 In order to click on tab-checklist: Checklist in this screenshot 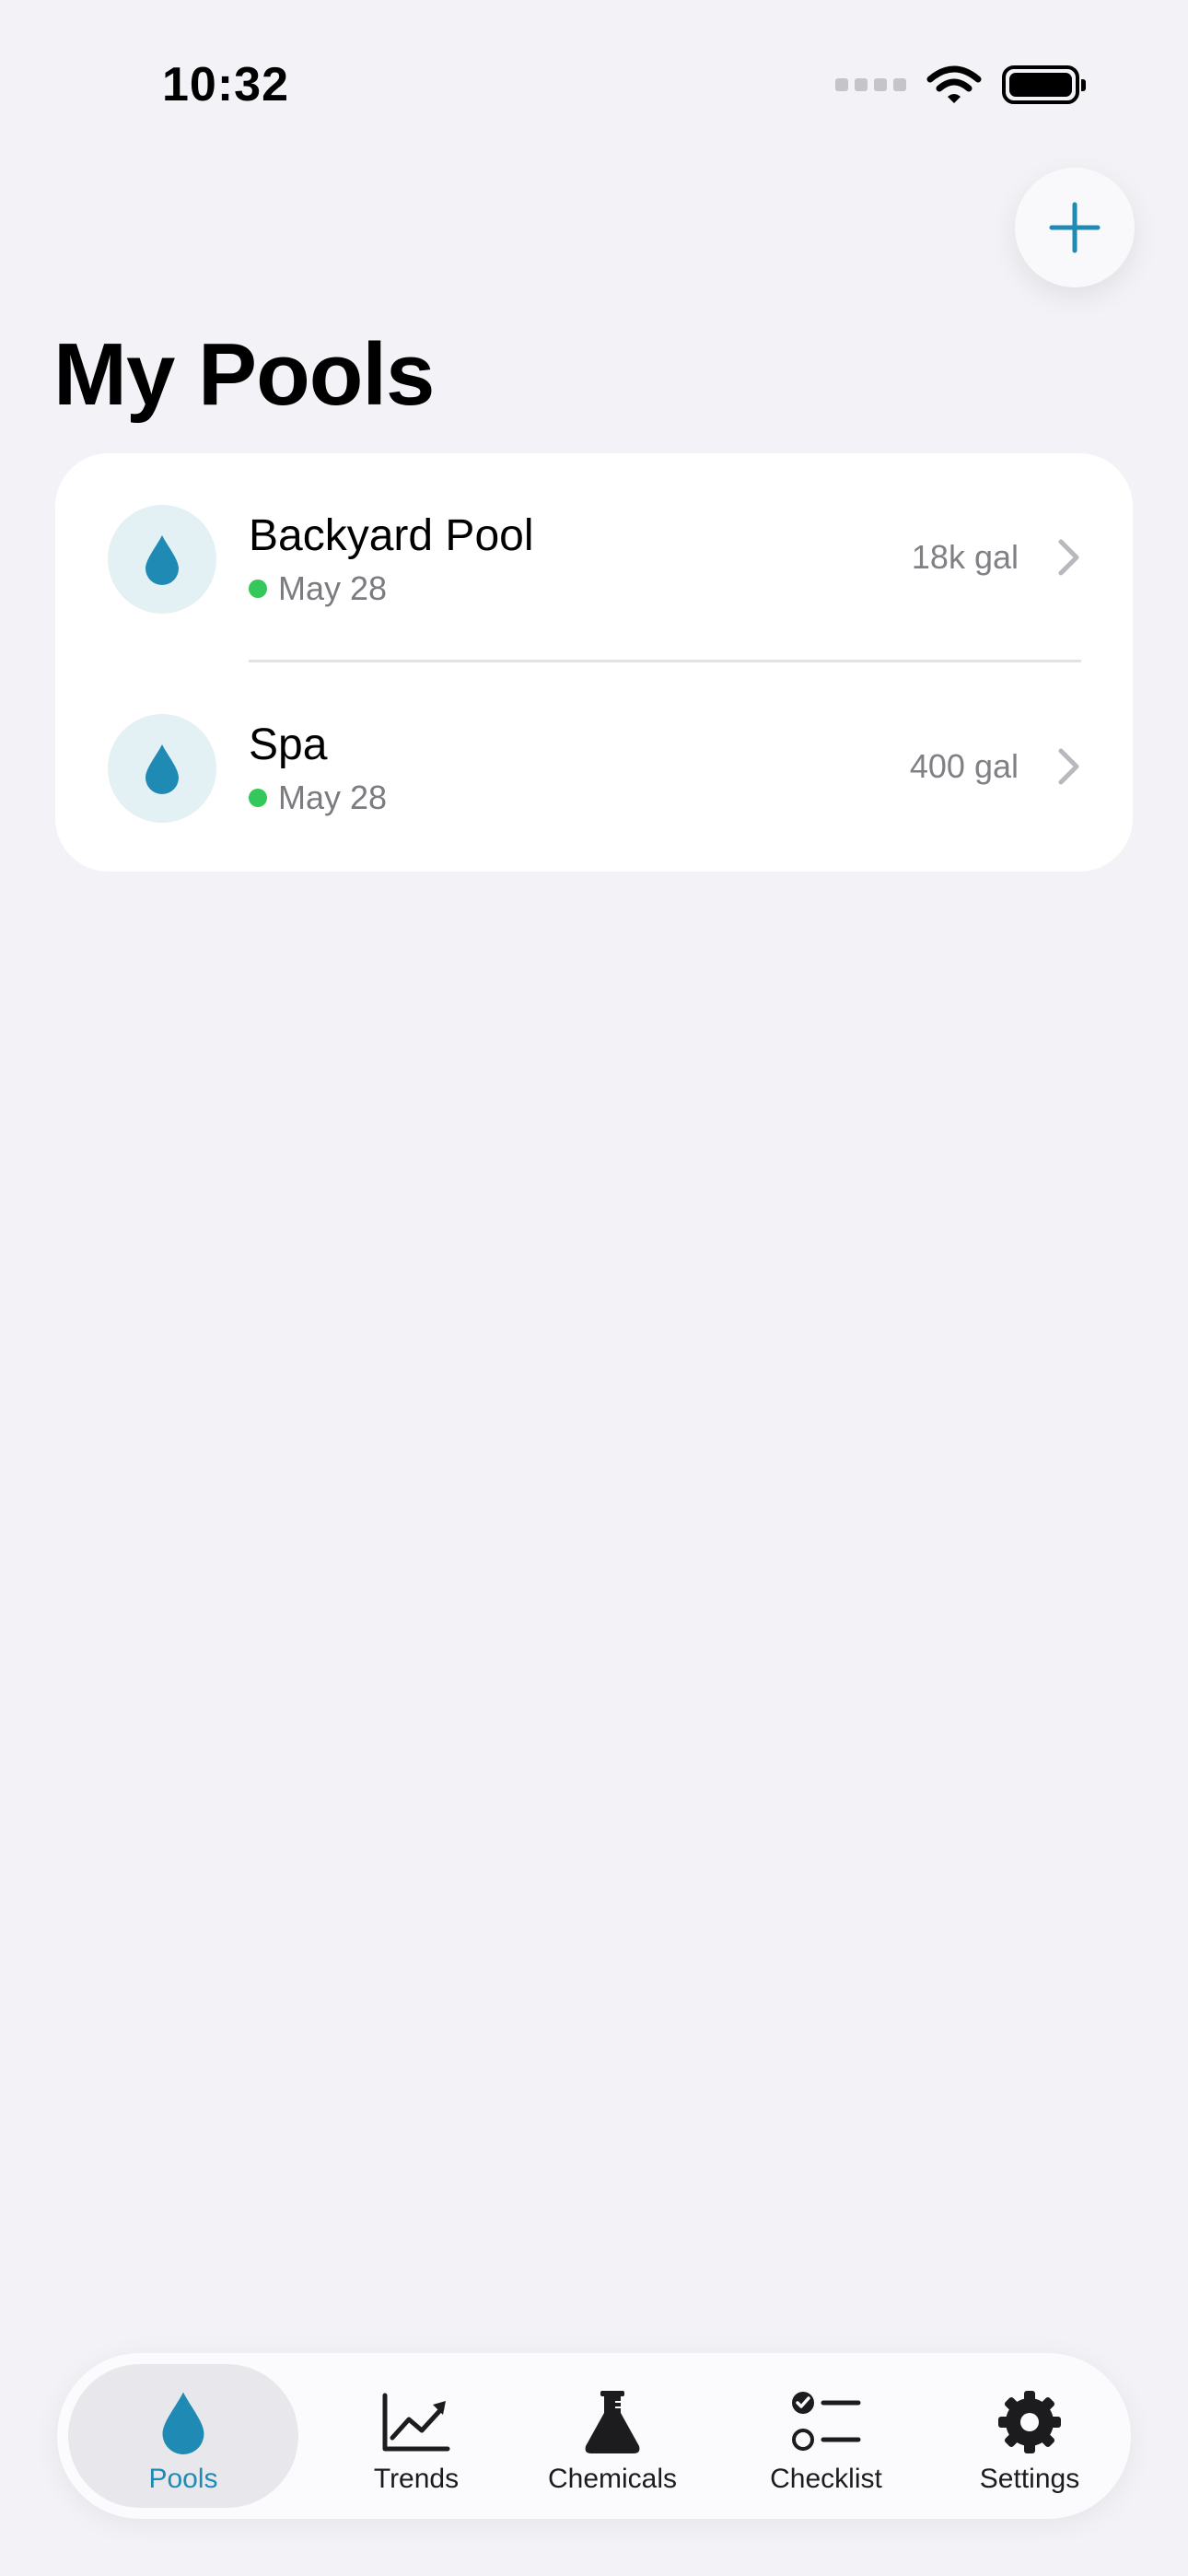, I will do `click(826, 2436)`.